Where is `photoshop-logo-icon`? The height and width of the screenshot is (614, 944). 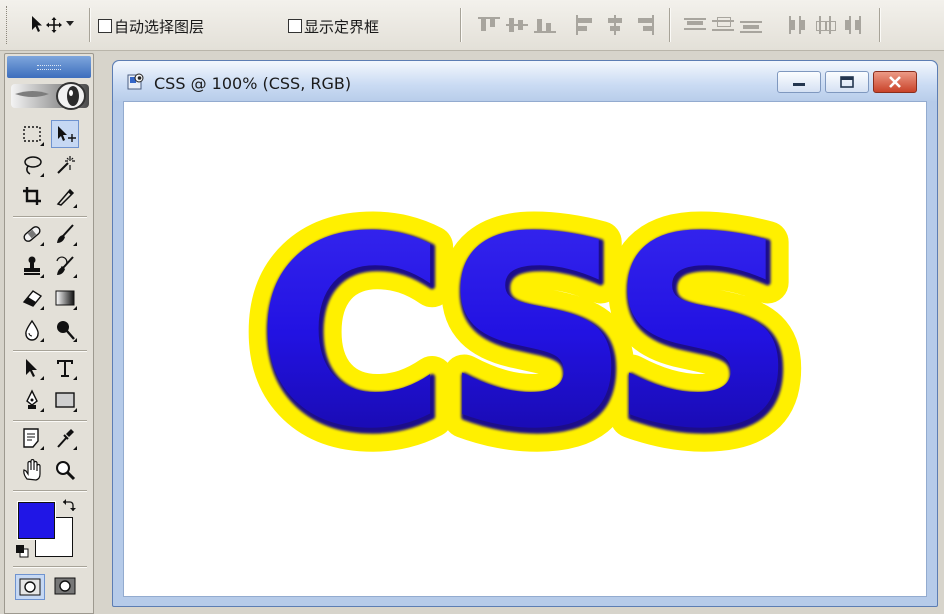 photoshop-logo-icon is located at coordinates (50, 96).